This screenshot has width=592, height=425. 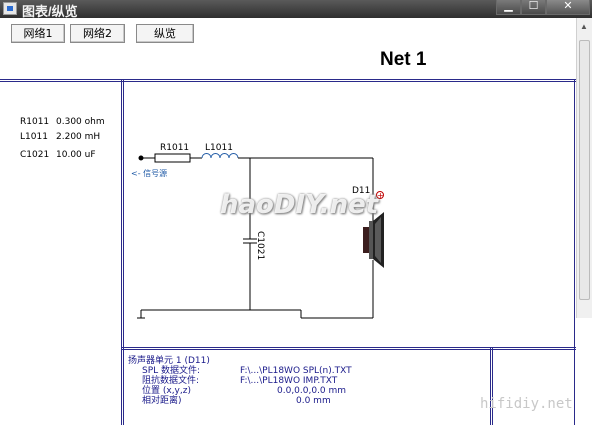 I want to click on maximize-button: ☐, so click(x=533, y=7).